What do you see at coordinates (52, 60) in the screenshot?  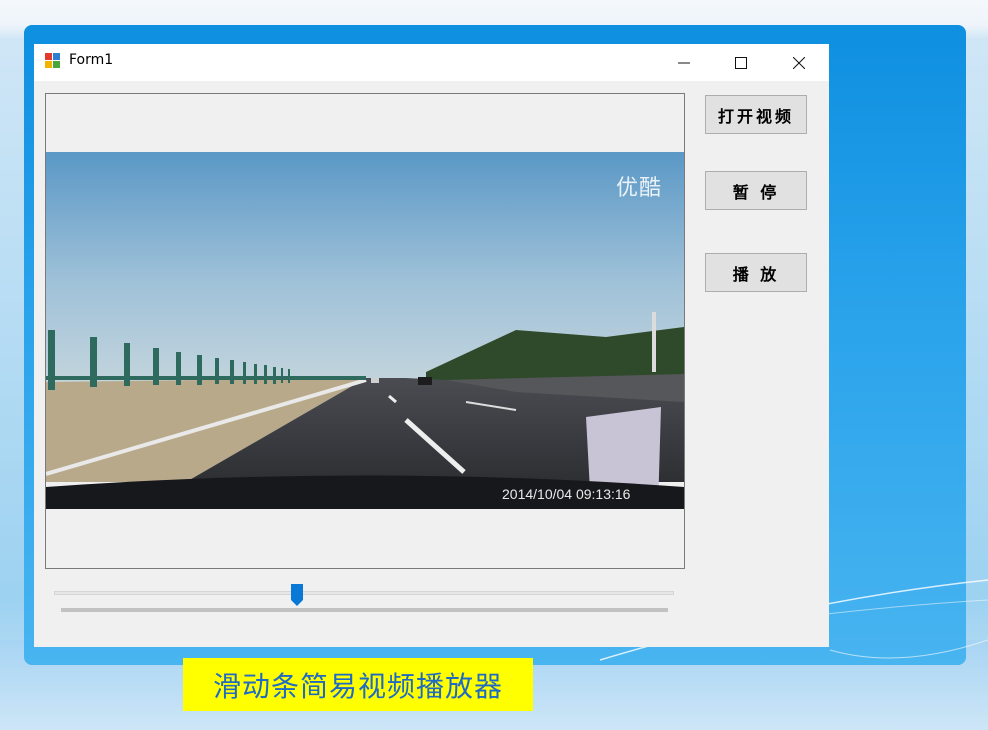 I see `app-icon` at bounding box center [52, 60].